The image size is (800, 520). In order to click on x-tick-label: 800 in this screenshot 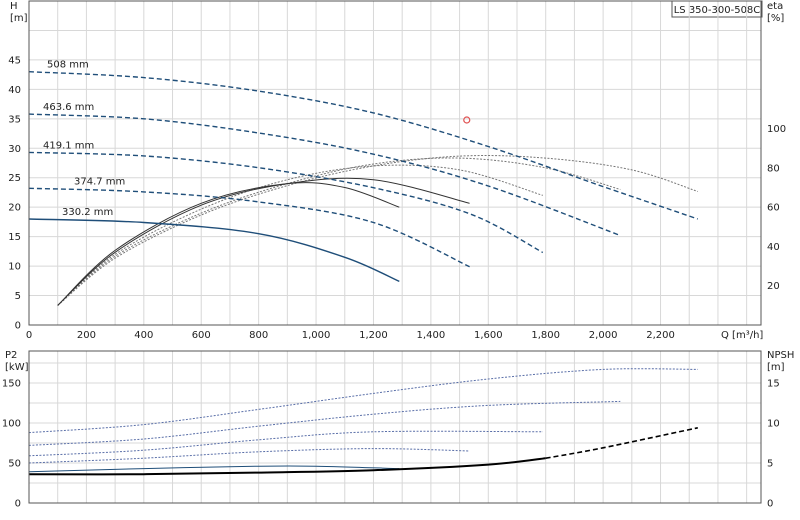, I will do `click(258, 335)`.